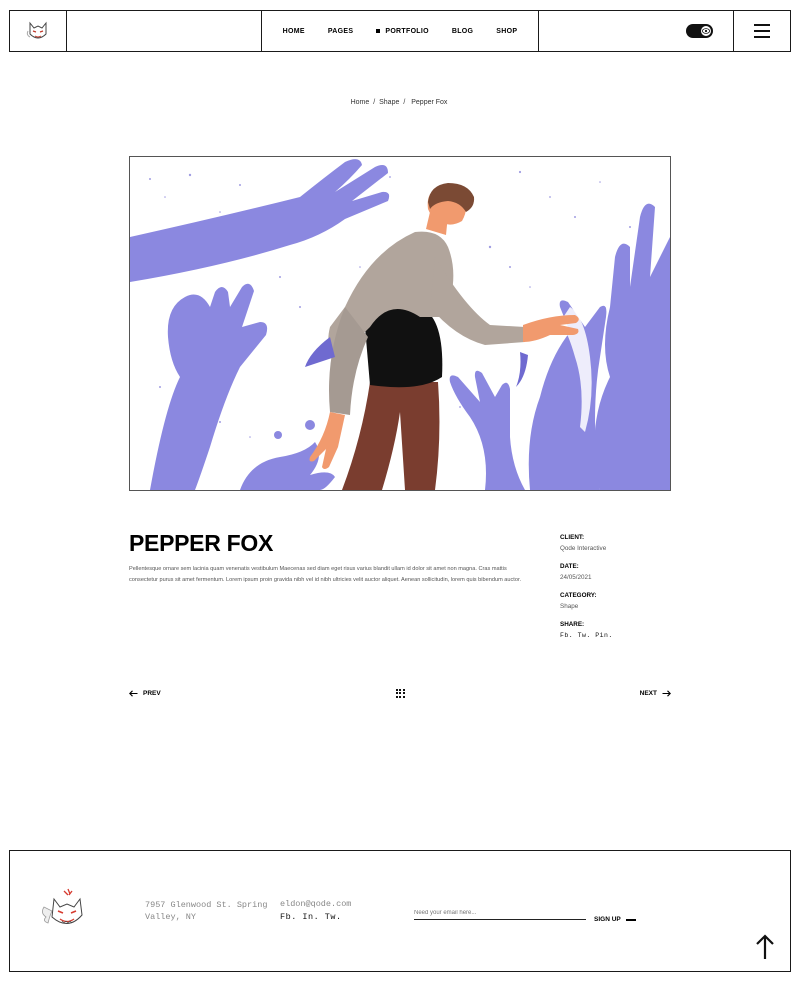 The image size is (800, 981). What do you see at coordinates (400, 102) in the screenshot?
I see `breadcrumb: Home / Shape / Pepper Fox` at bounding box center [400, 102].